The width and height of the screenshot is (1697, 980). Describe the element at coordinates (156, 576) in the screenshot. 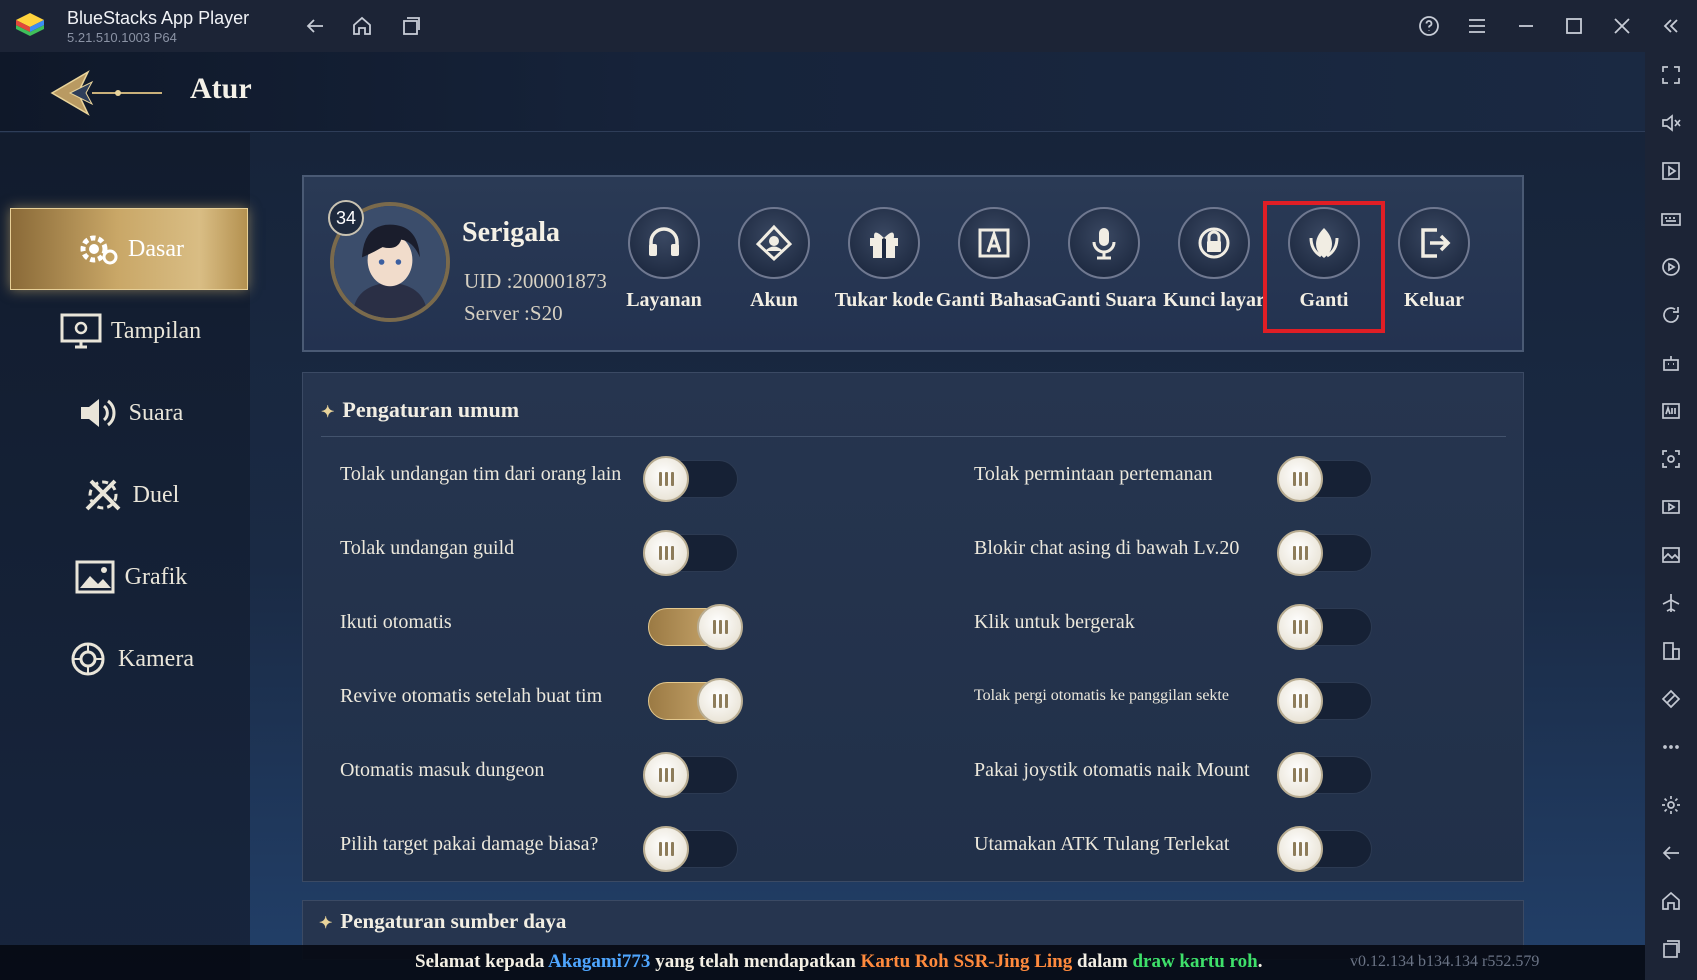

I see `nav-label: Grafik` at that location.